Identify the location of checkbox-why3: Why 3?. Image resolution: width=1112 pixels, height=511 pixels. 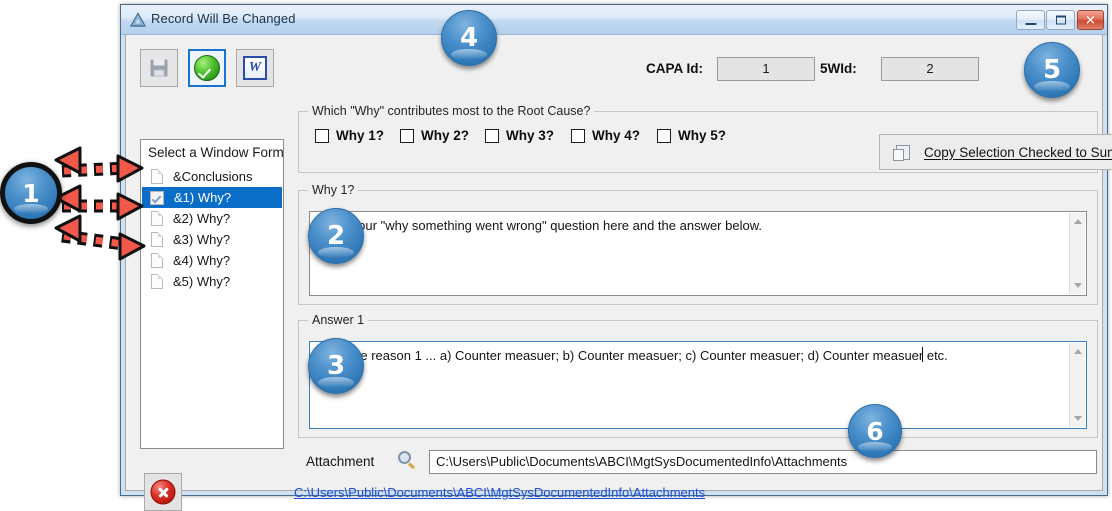
(519, 135).